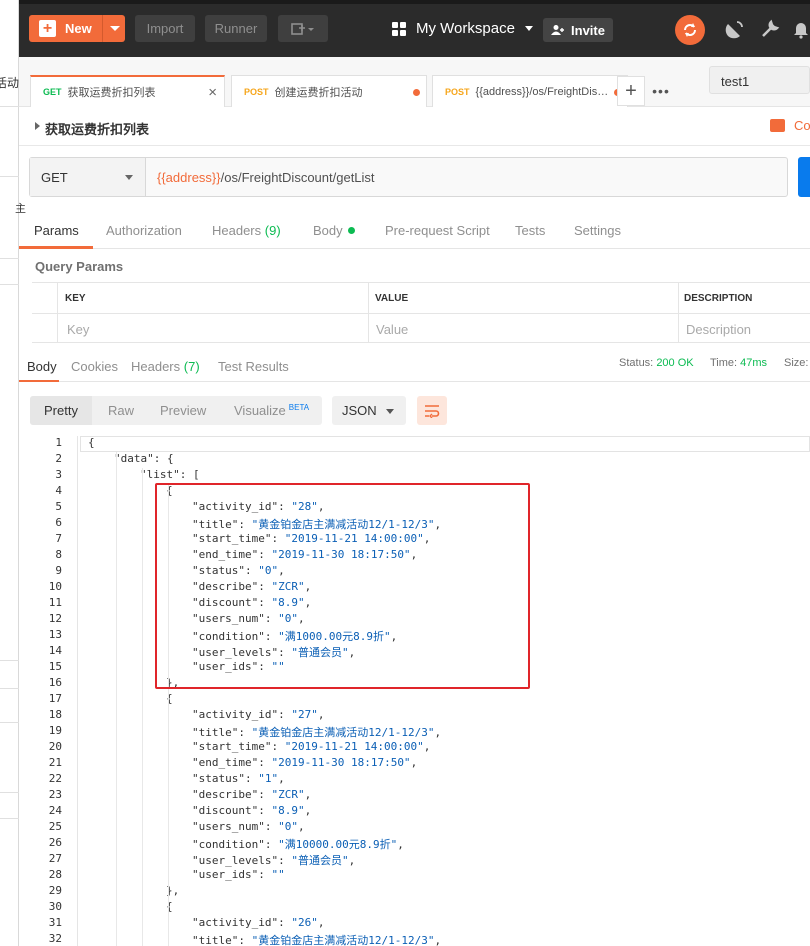 The height and width of the screenshot is (946, 810). I want to click on tab-cookies: Cookies, so click(94, 366).